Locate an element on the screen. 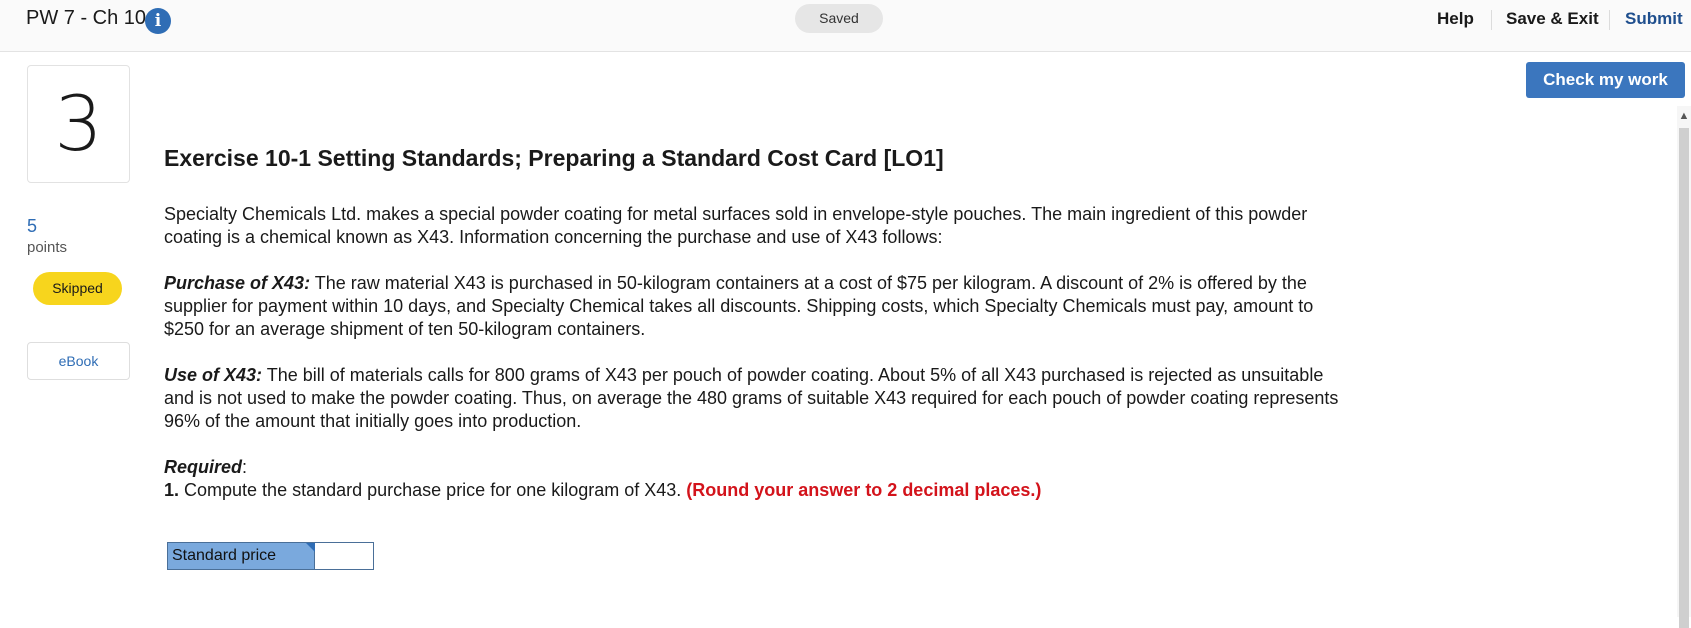 This screenshot has height=628, width=1691. assignment-title: PW 7 - Ch 10 is located at coordinates (86, 18).